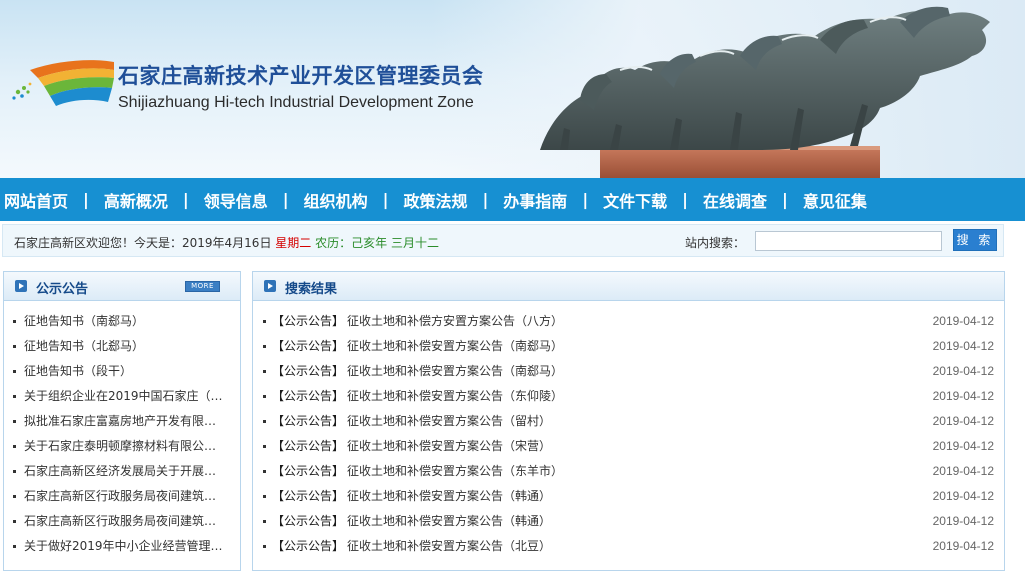  Describe the element at coordinates (628, 286) in the screenshot. I see `search-results-header: 搜索结果` at that location.